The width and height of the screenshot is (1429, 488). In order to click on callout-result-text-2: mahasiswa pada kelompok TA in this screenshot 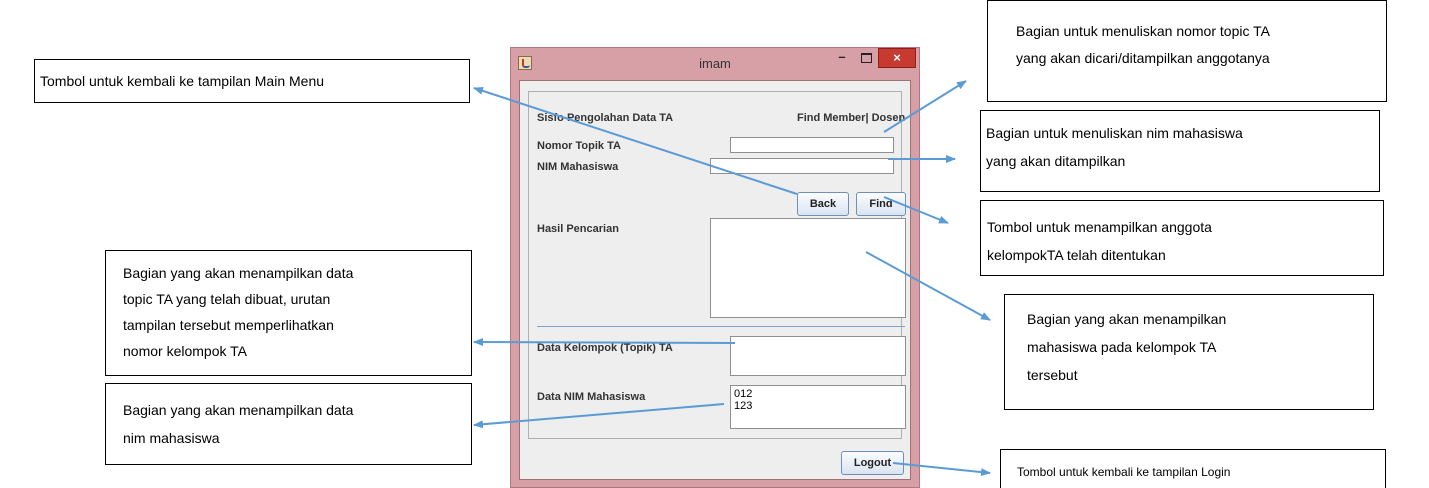, I will do `click(1122, 347)`.